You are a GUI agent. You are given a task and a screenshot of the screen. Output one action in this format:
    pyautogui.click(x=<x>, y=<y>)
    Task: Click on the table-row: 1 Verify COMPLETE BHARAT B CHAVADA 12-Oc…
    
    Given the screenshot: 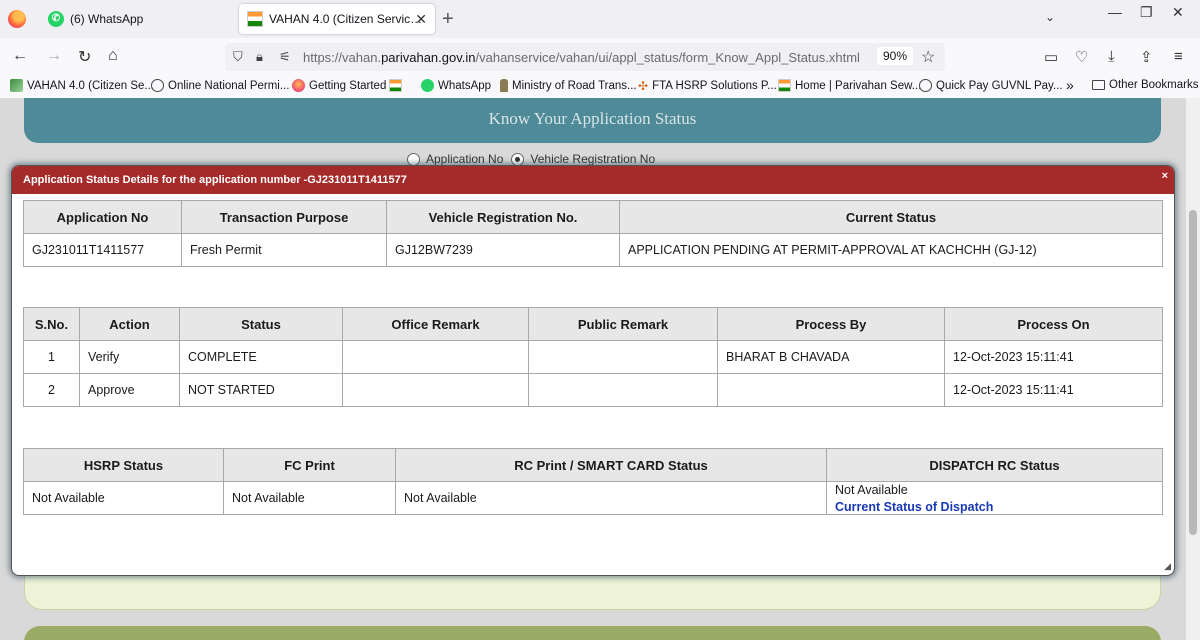 What is the action you would take?
    pyautogui.click(x=593, y=357)
    